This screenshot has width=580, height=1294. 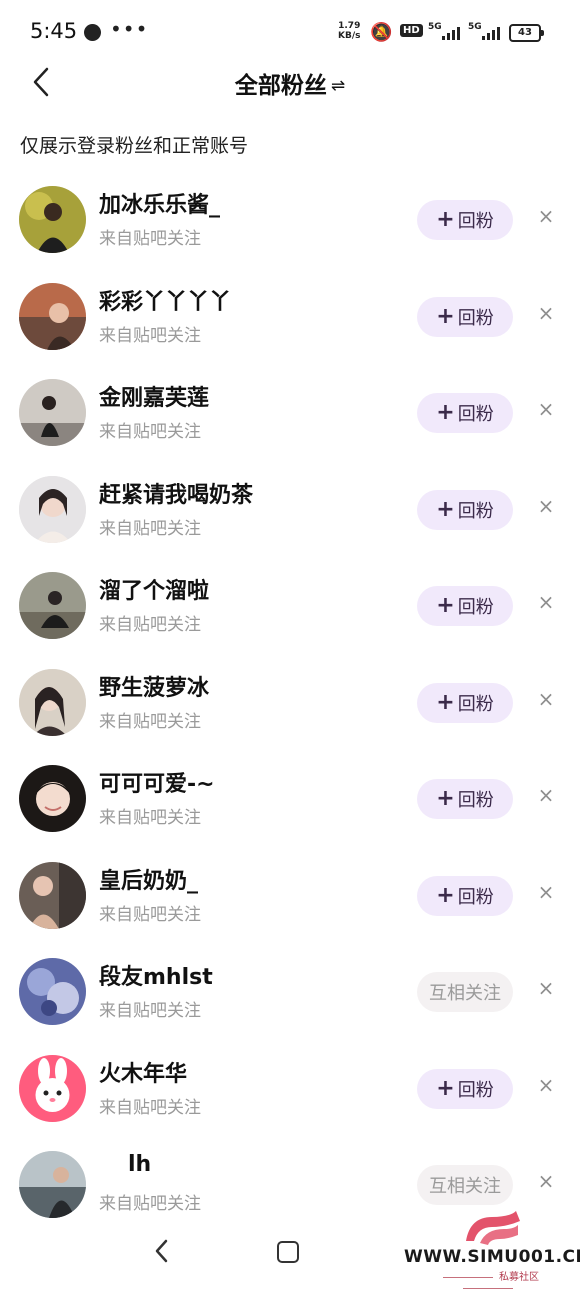 What do you see at coordinates (165, 302) in the screenshot?
I see `follower-name: 彩彩丫丫丫丫` at bounding box center [165, 302].